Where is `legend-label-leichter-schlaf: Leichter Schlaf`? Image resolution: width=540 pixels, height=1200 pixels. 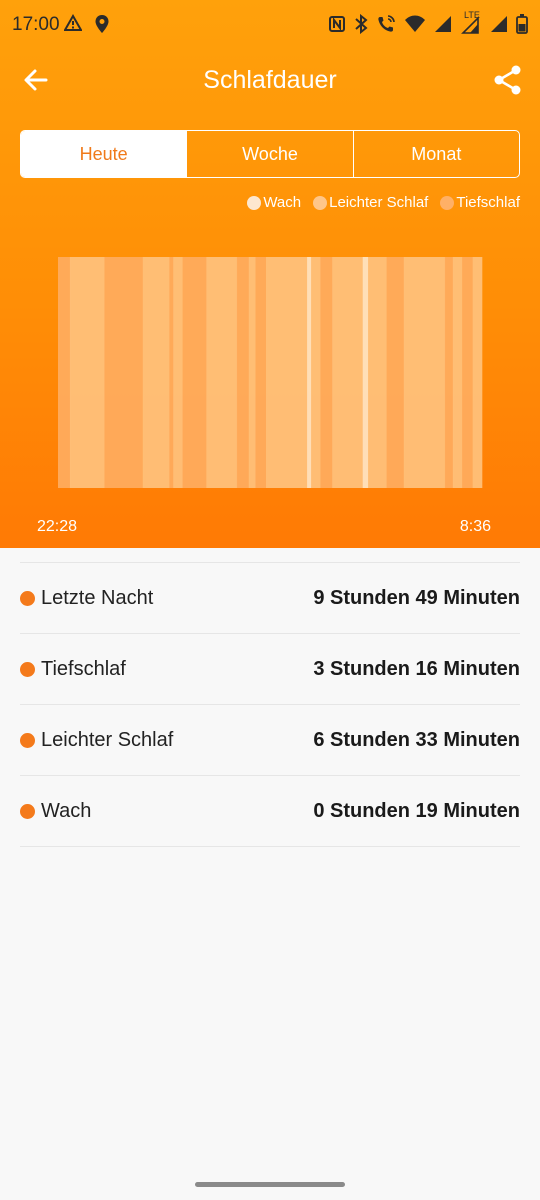 legend-label-leichter-schlaf: Leichter Schlaf is located at coordinates (379, 202).